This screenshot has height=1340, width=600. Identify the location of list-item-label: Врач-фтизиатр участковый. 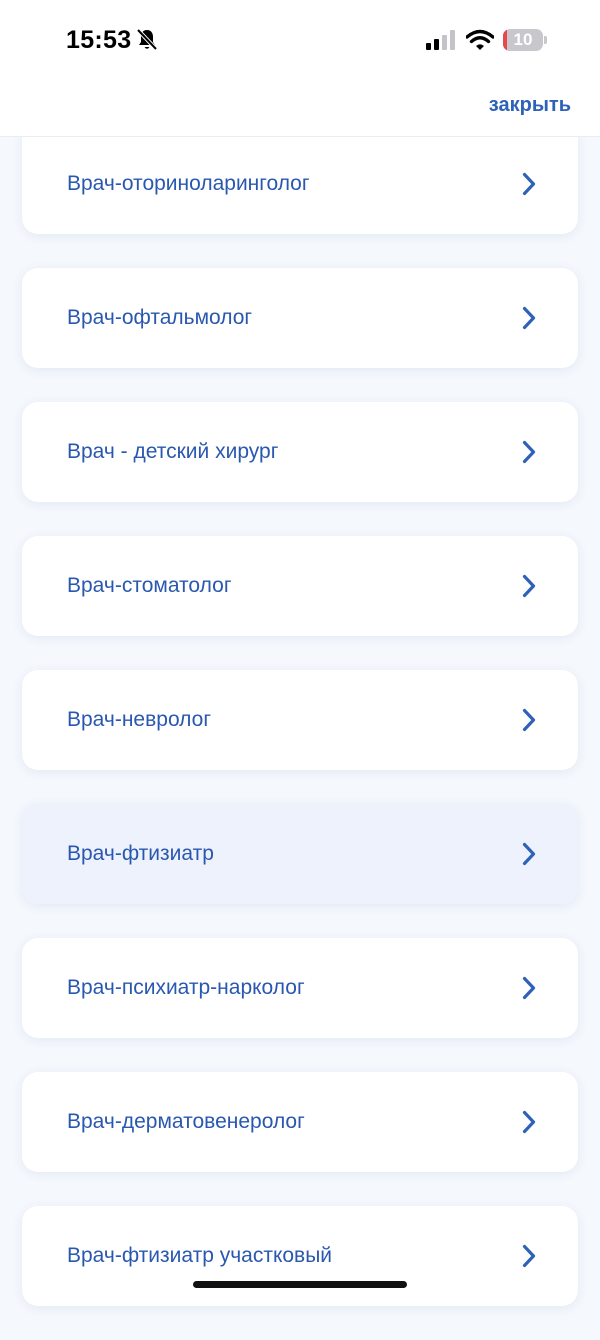
(200, 1255).